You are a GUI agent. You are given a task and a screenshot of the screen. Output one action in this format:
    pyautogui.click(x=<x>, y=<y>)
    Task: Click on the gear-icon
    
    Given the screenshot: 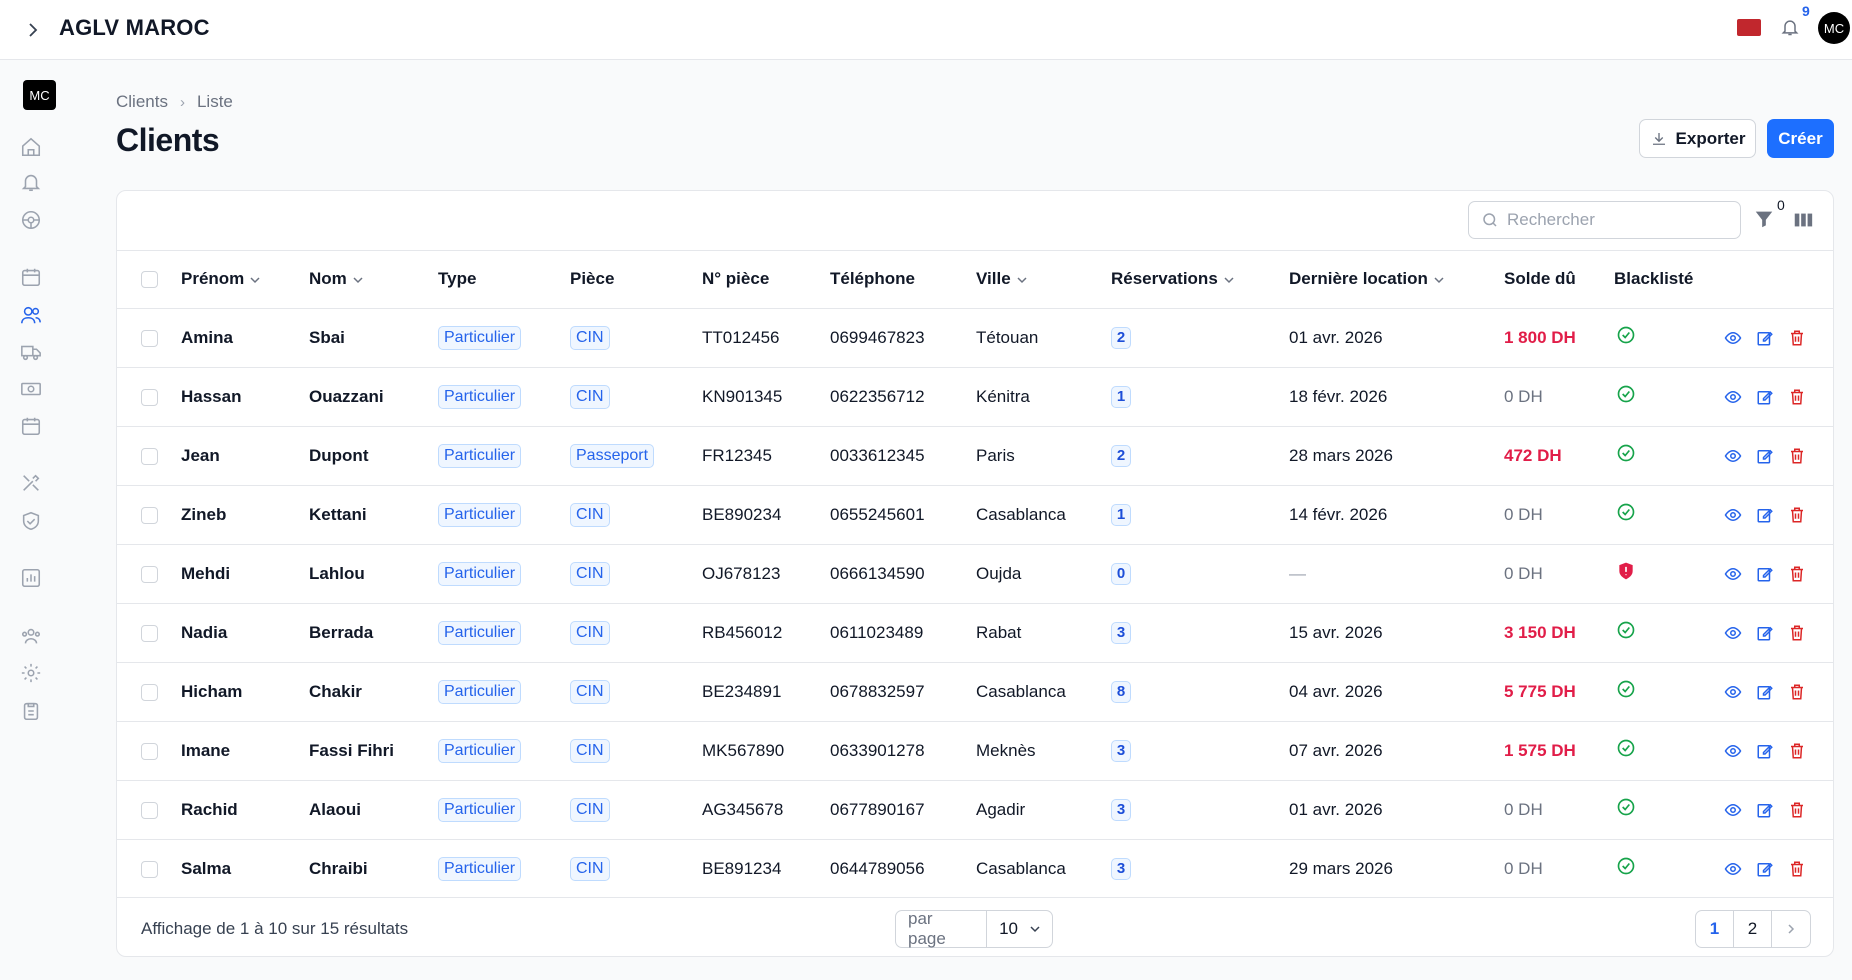 What is the action you would take?
    pyautogui.click(x=31, y=673)
    